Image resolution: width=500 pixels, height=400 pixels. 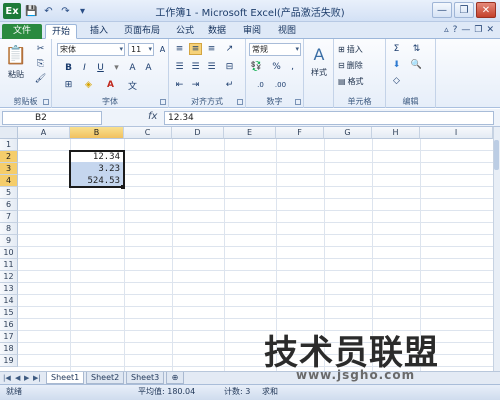 What do you see at coordinates (9, 301) in the screenshot?
I see `row-header-14: 14` at bounding box center [9, 301].